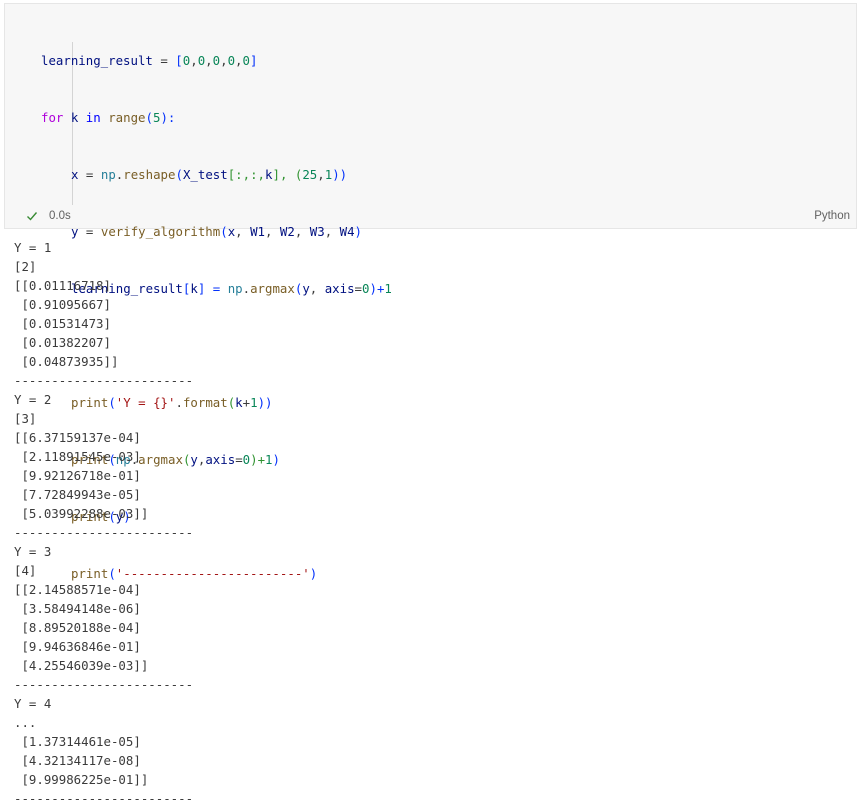 This screenshot has height=805, width=863. I want to click on output-line: [5.03992288e-03]], so click(81, 513).